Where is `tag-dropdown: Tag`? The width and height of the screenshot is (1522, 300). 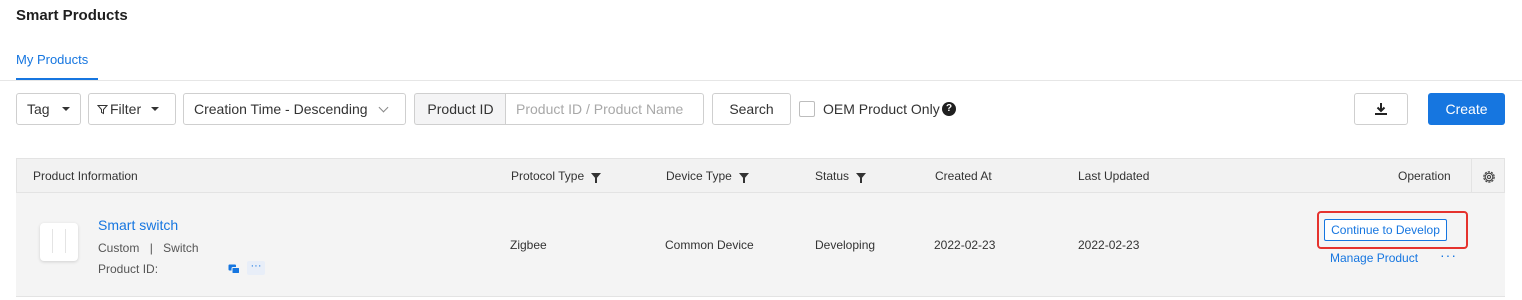
tag-dropdown: Tag is located at coordinates (48, 109).